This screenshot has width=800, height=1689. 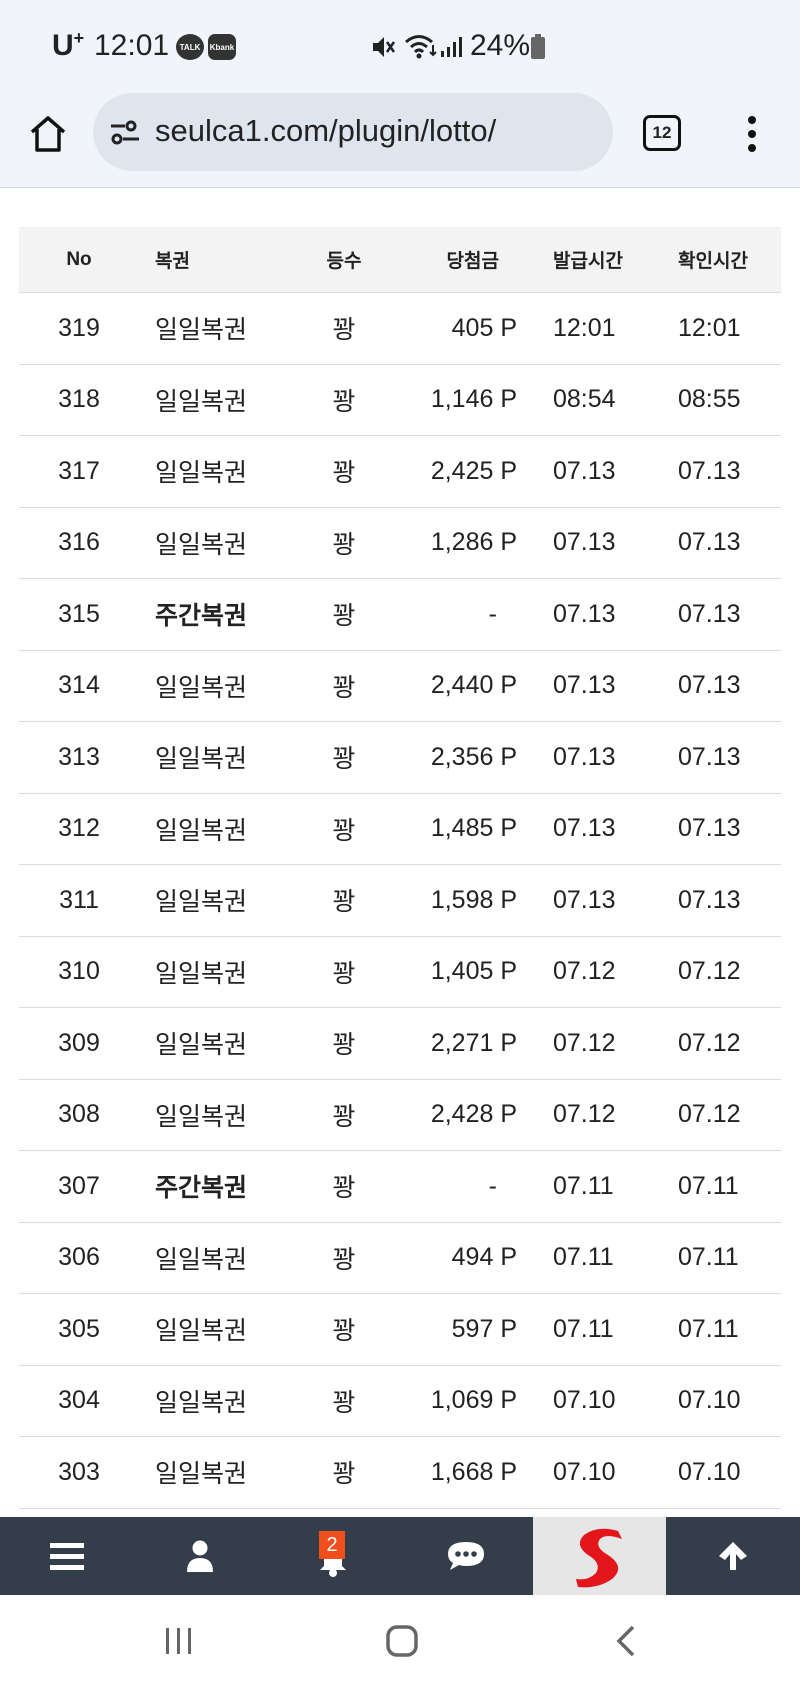 I want to click on row-no: 314, so click(x=79, y=686).